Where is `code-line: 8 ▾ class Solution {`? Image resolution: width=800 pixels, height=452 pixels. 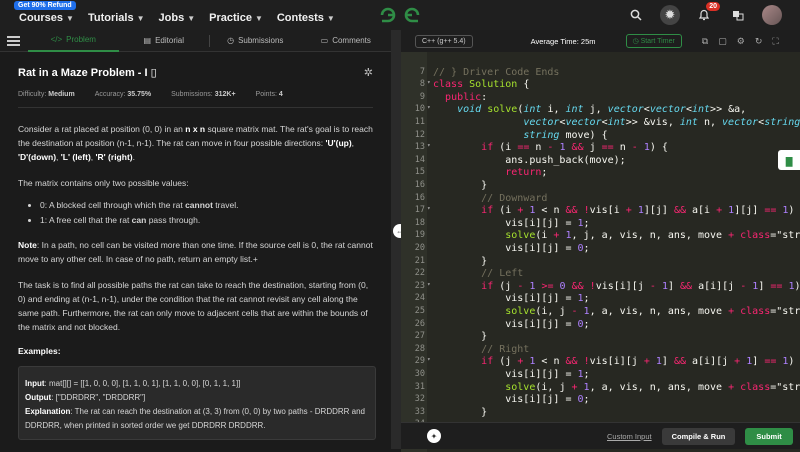 code-line: 8 ▾ class Solution { is located at coordinates (600, 85).